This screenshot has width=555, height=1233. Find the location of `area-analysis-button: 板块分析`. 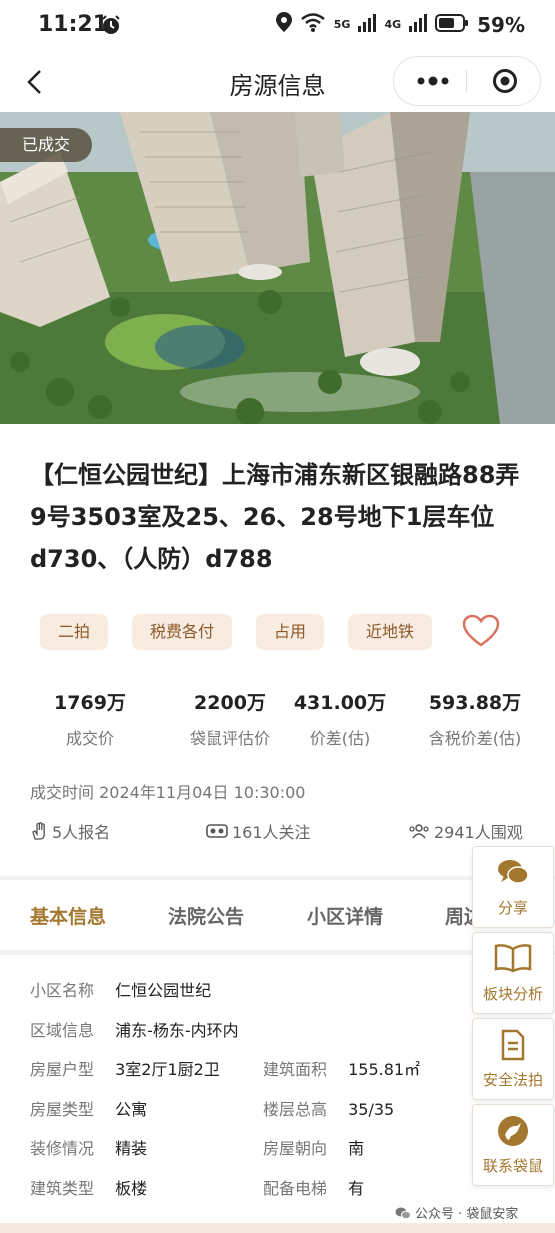

area-analysis-button: 板块分析 is located at coordinates (513, 973).